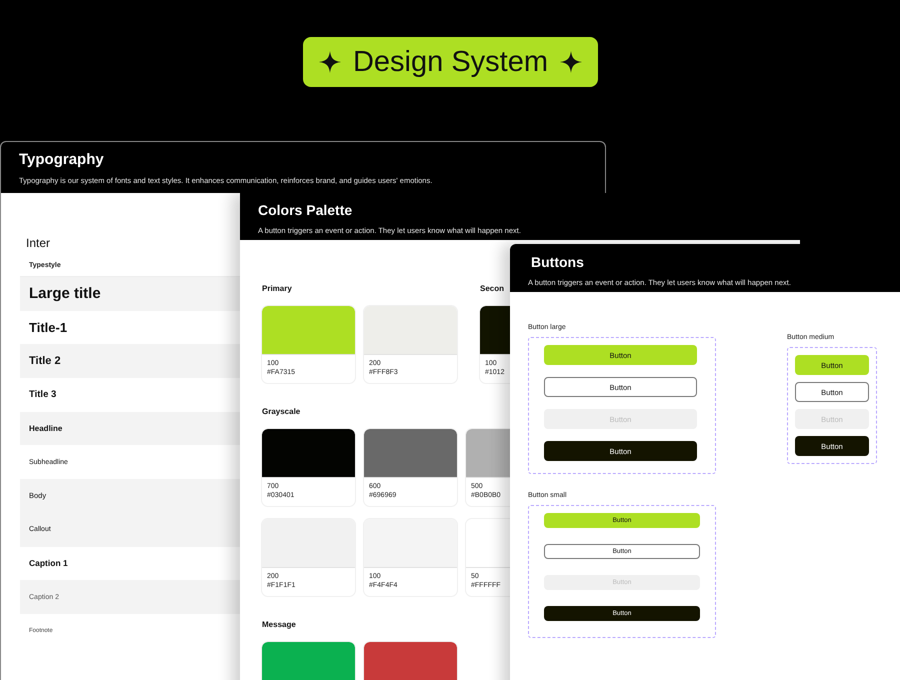  I want to click on typestyle-label: Title 2, so click(45, 361).